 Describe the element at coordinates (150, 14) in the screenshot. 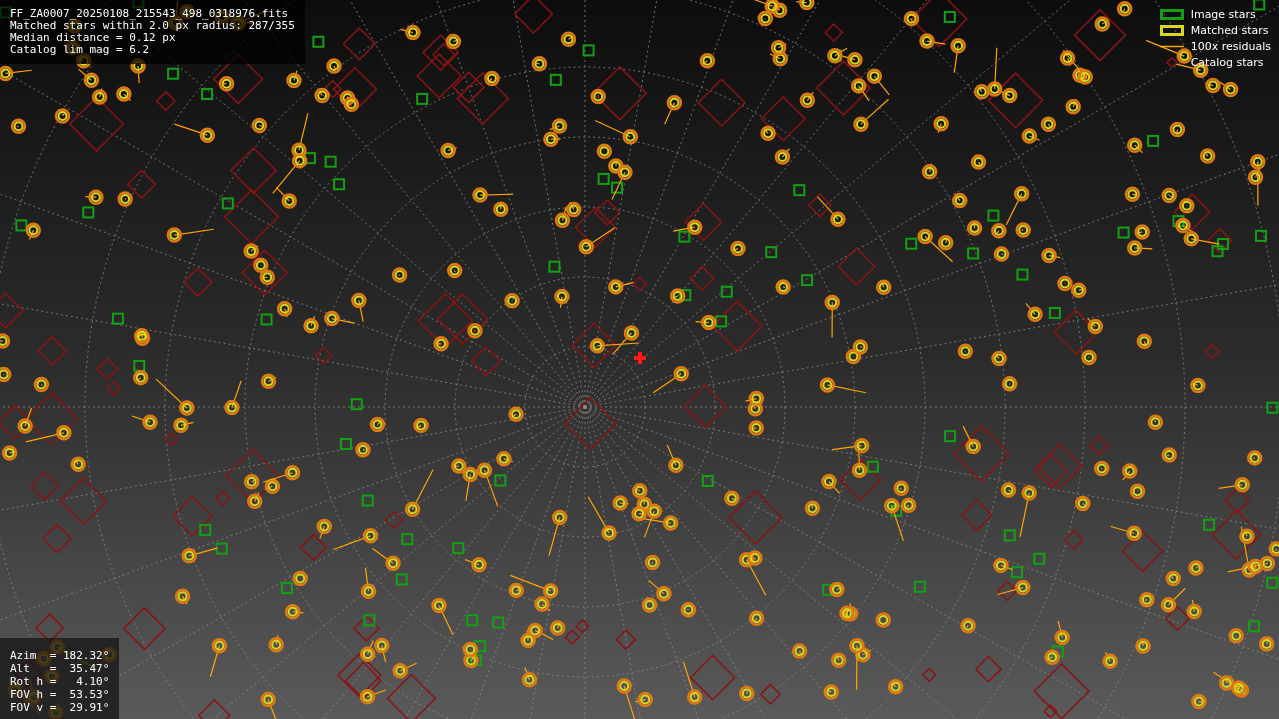

I see `info-text: FF_ZA0007_20250108_215543_498_0318976.fits` at that location.